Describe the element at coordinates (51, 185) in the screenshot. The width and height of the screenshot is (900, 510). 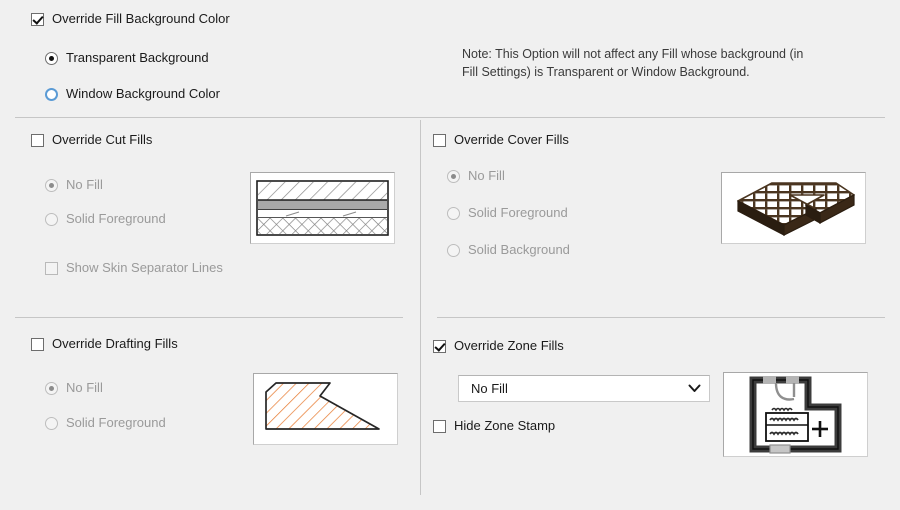
I see `cut-fills-no-fill-radio` at that location.